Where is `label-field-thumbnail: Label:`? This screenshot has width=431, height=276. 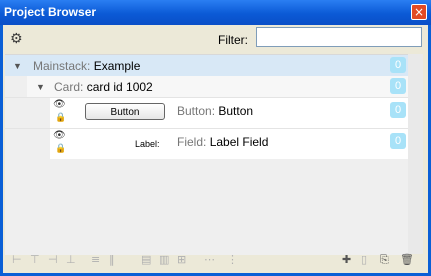
label-field-thumbnail: Label: is located at coordinates (147, 144).